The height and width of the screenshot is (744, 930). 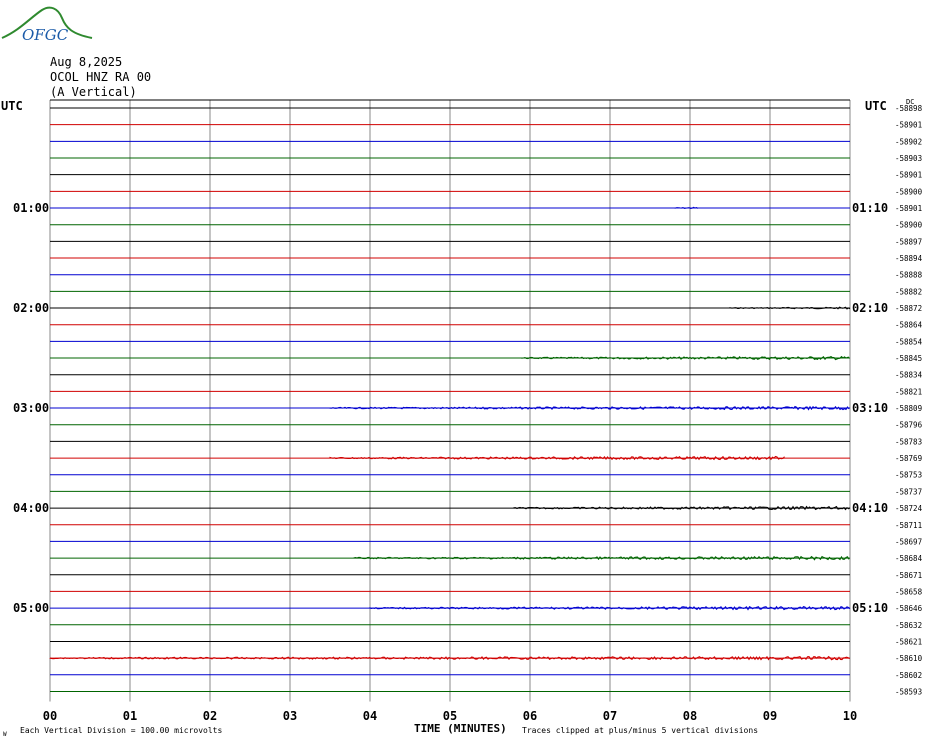 I want to click on station-code: OCOL HNZ RA 00, so click(x=100, y=77).